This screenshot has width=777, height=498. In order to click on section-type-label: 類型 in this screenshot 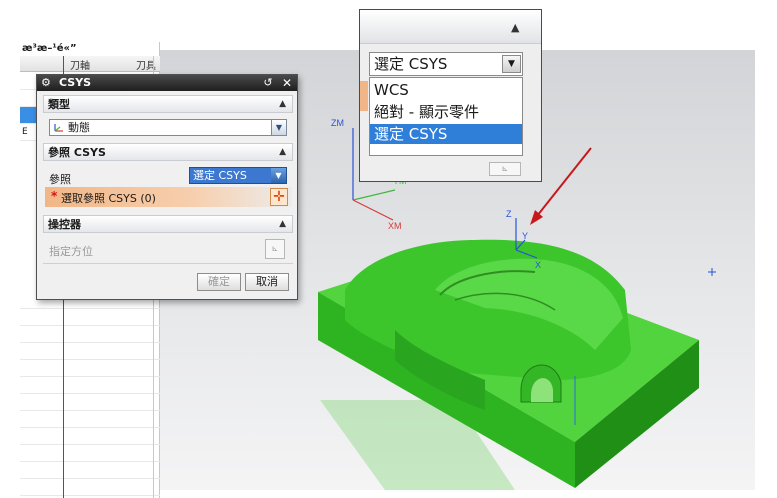, I will do `click(59, 104)`.